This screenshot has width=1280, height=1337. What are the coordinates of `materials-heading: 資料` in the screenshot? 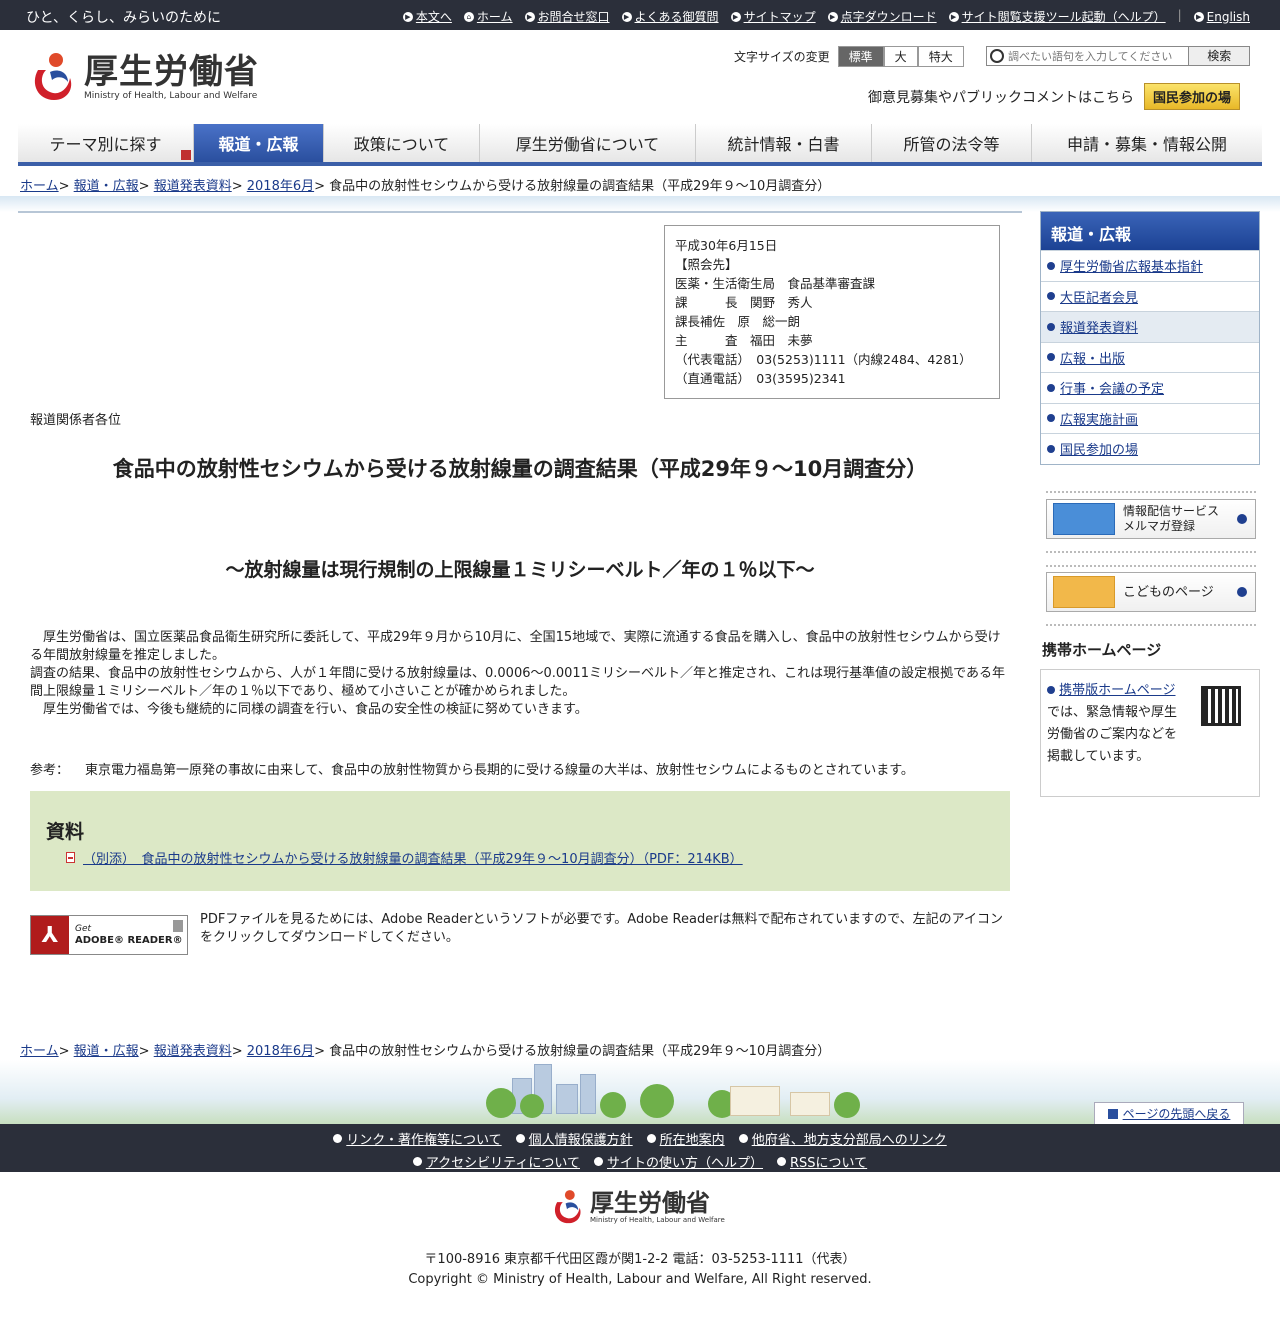 It's located at (65, 832).